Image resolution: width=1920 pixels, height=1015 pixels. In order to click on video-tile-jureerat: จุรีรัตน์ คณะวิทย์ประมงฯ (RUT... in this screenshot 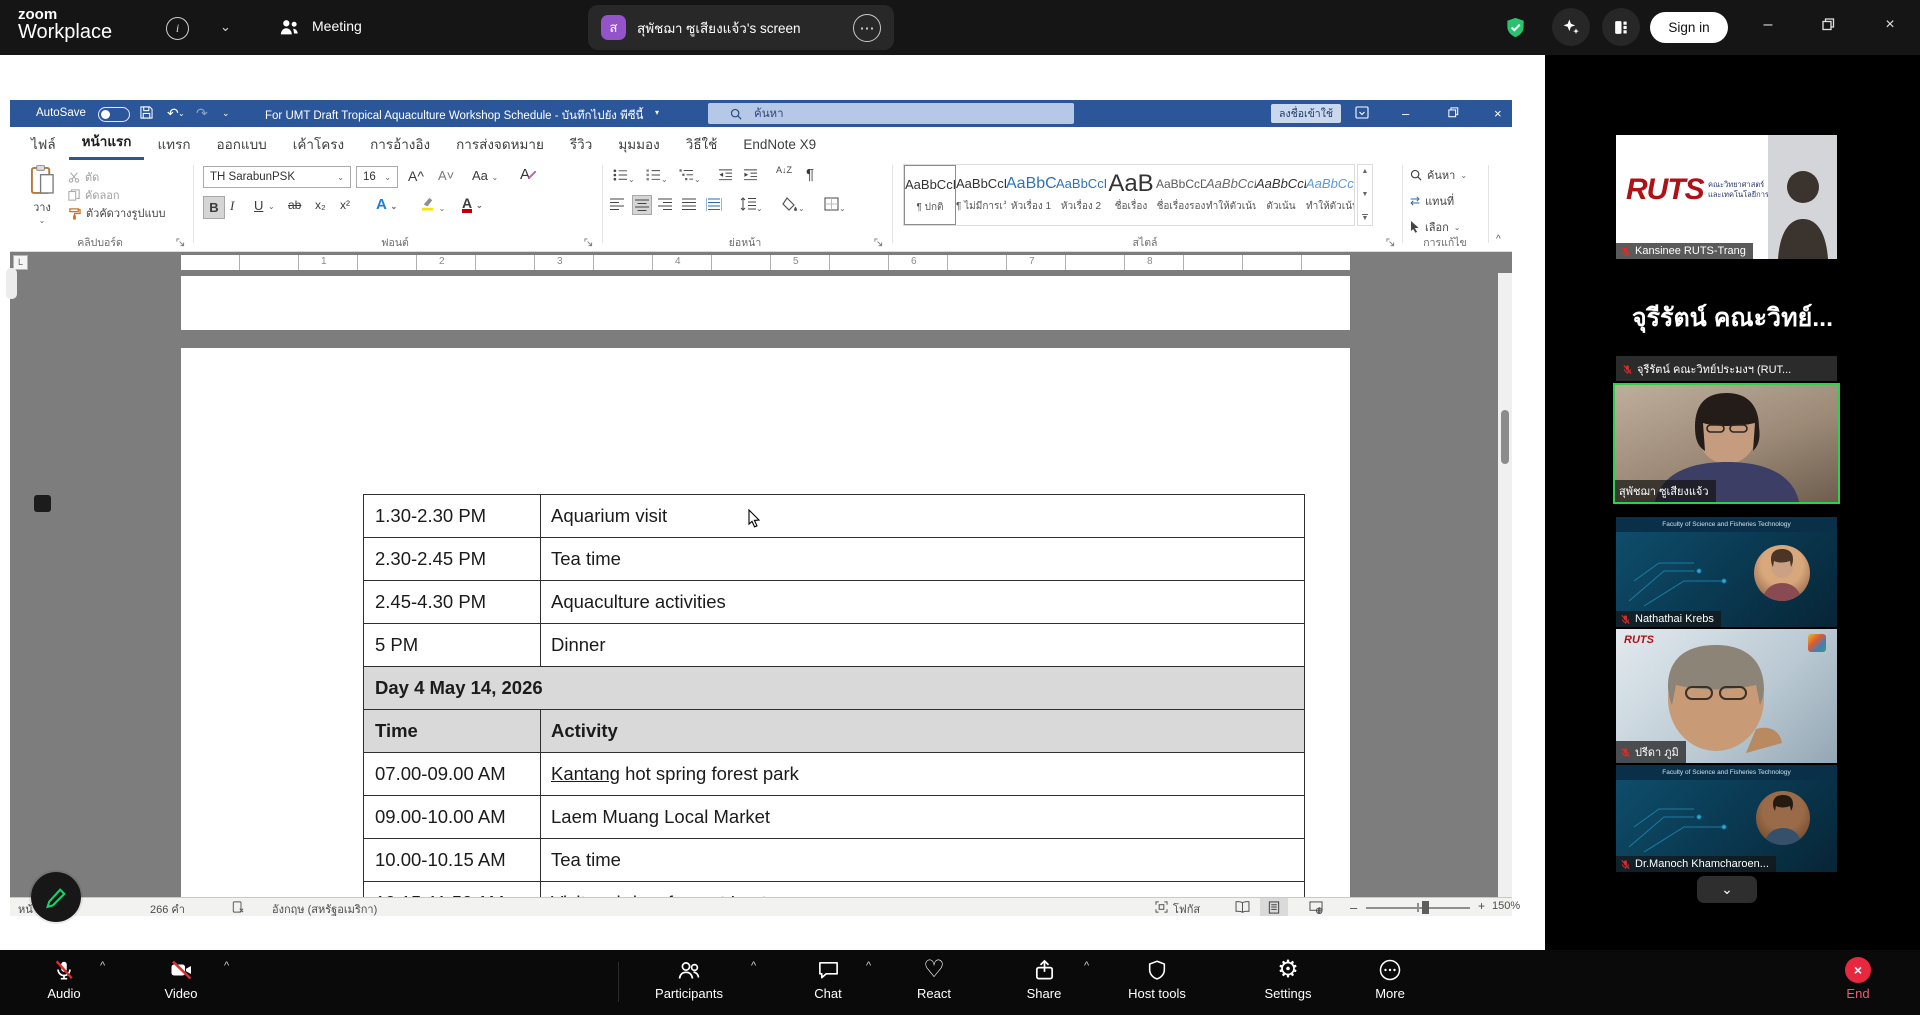, I will do `click(1726, 368)`.